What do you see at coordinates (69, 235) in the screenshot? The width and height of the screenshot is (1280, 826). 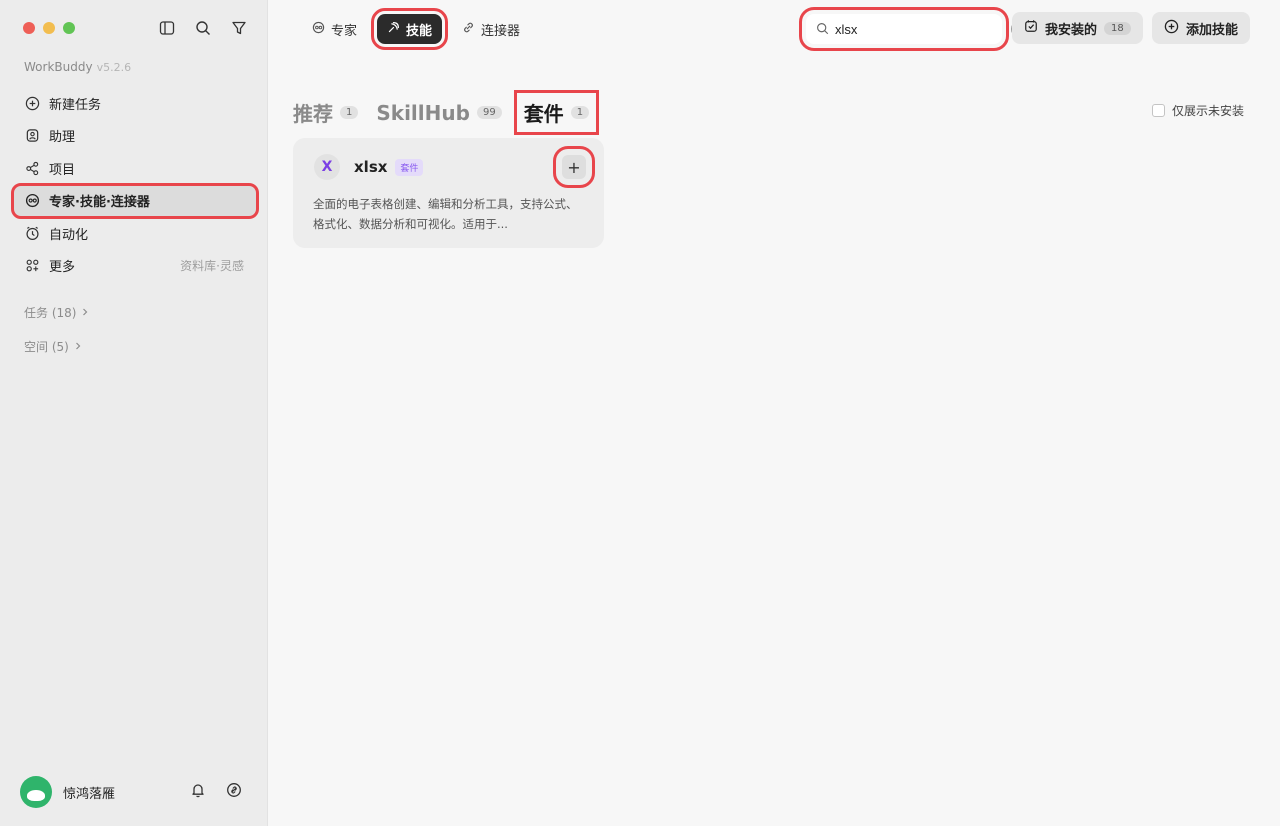 I see `sidebar-item-label: 自动化` at bounding box center [69, 235].